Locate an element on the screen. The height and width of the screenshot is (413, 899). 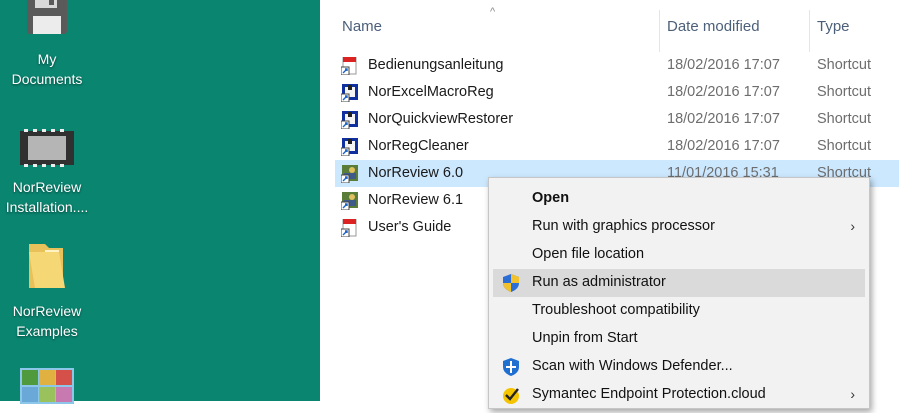
column-header-bar: ^ Name Date modified Type is located at coordinates (609, 26).